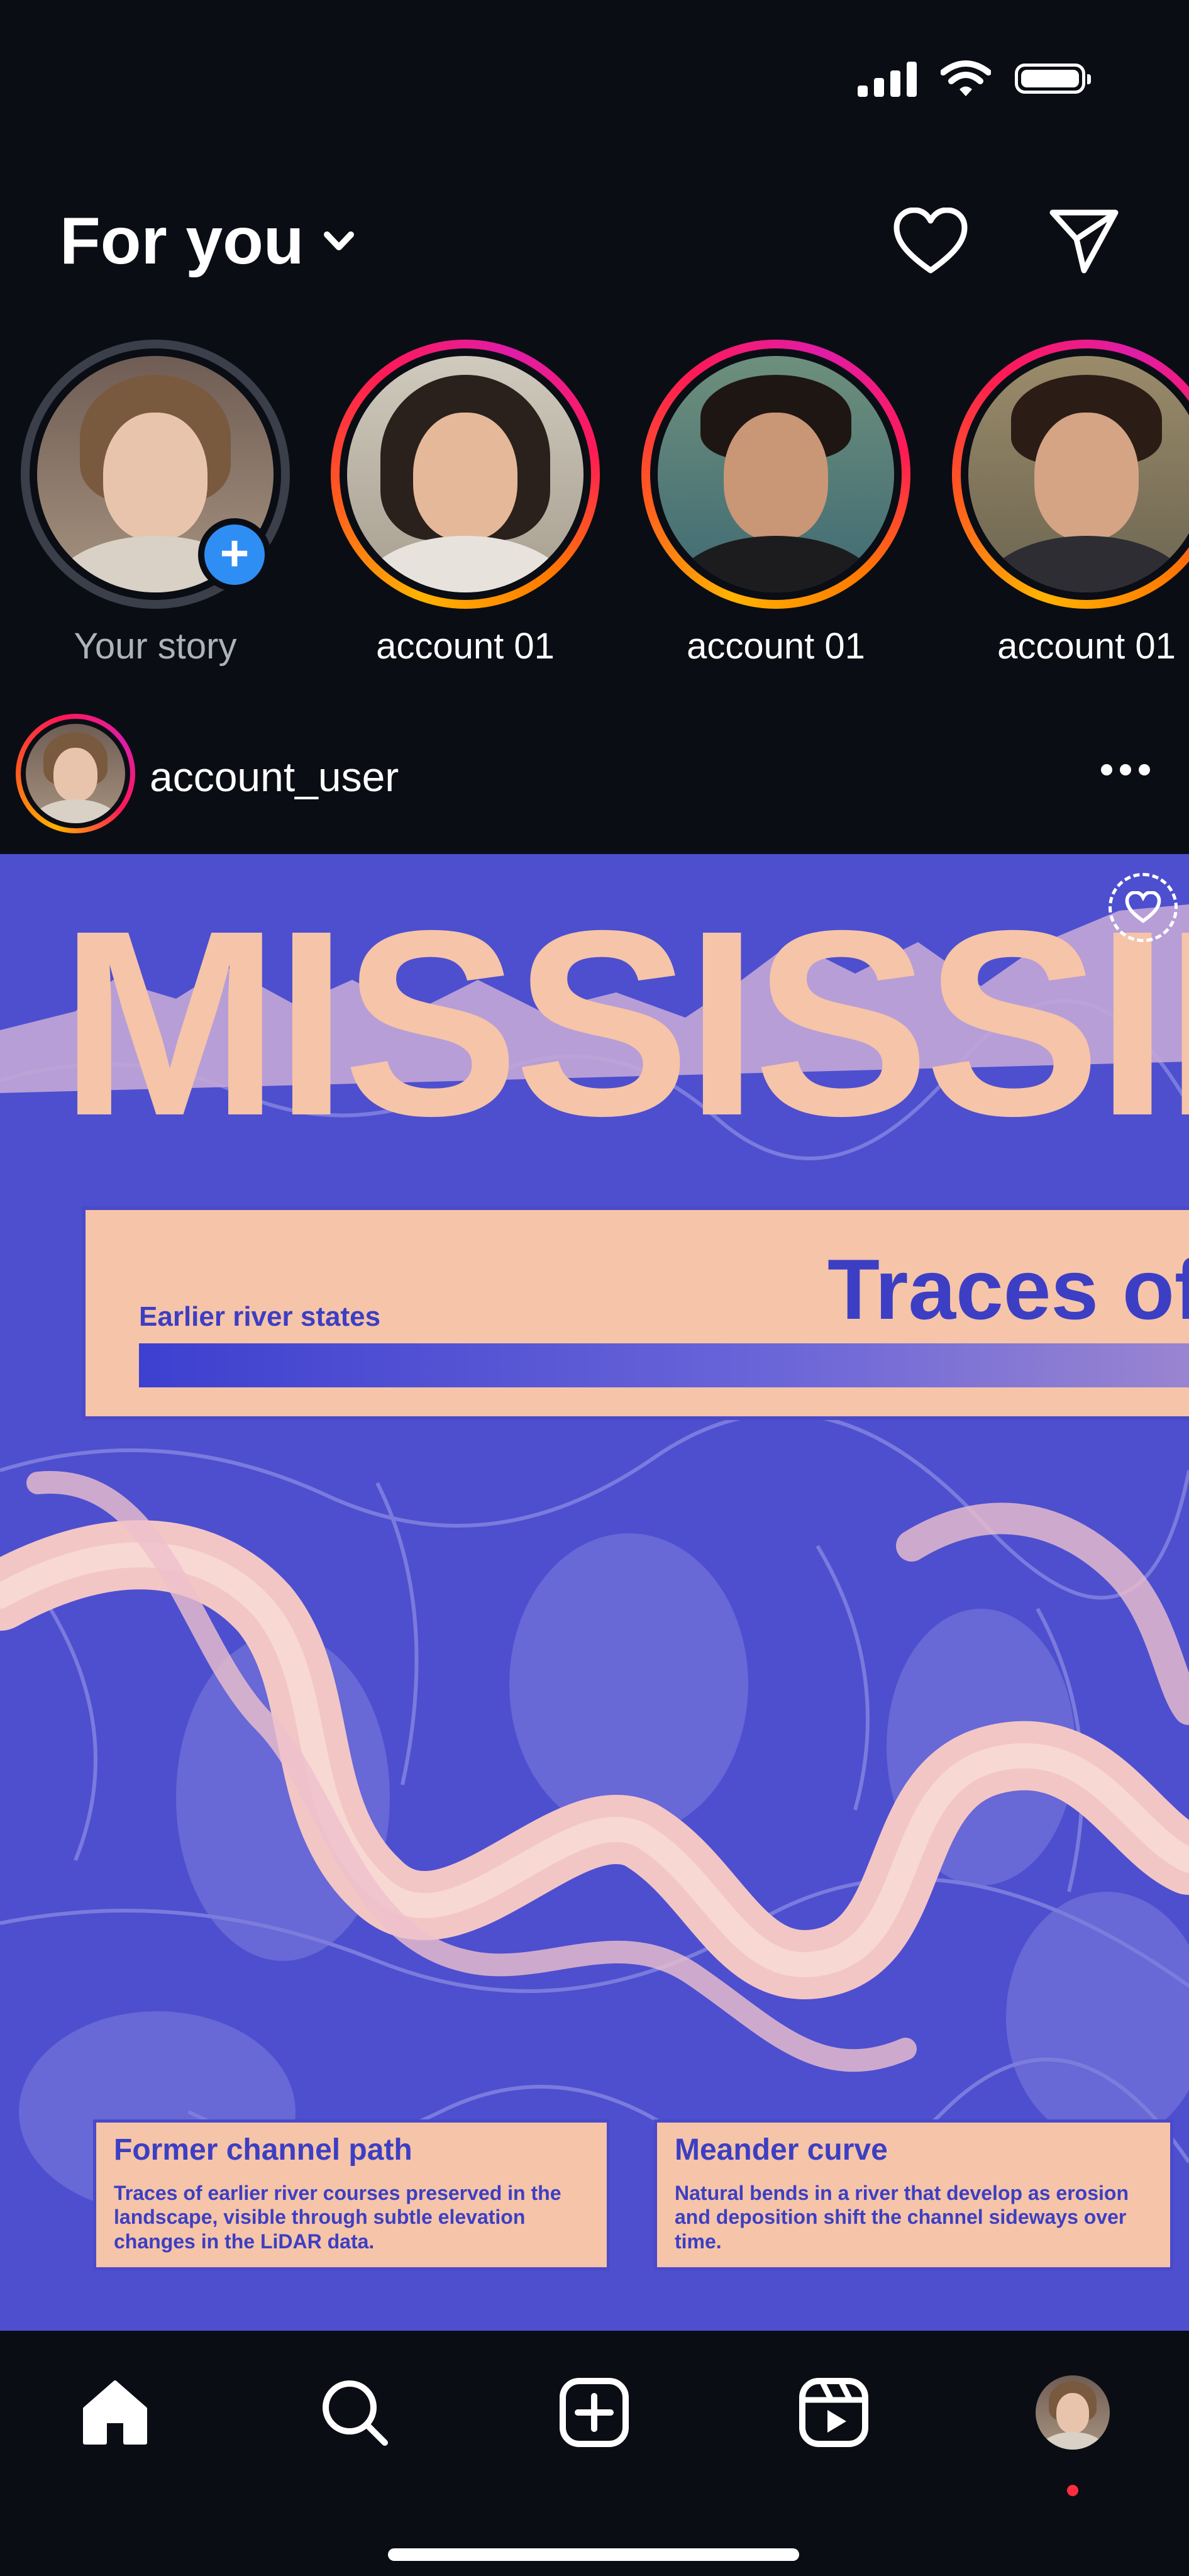 The image size is (1189, 2576). Describe the element at coordinates (624, 1023) in the screenshot. I see `headline-text: MISSISSIP` at that location.